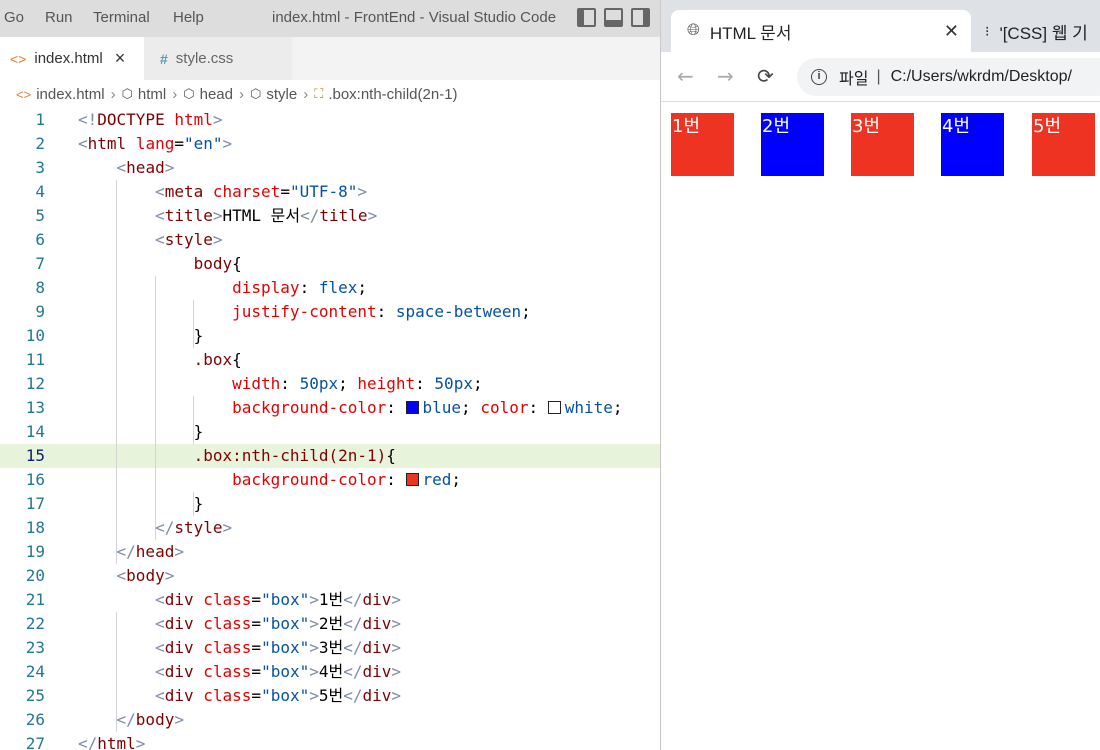 Image resolution: width=1100 pixels, height=750 pixels. I want to click on menu-help: Help, so click(188, 17).